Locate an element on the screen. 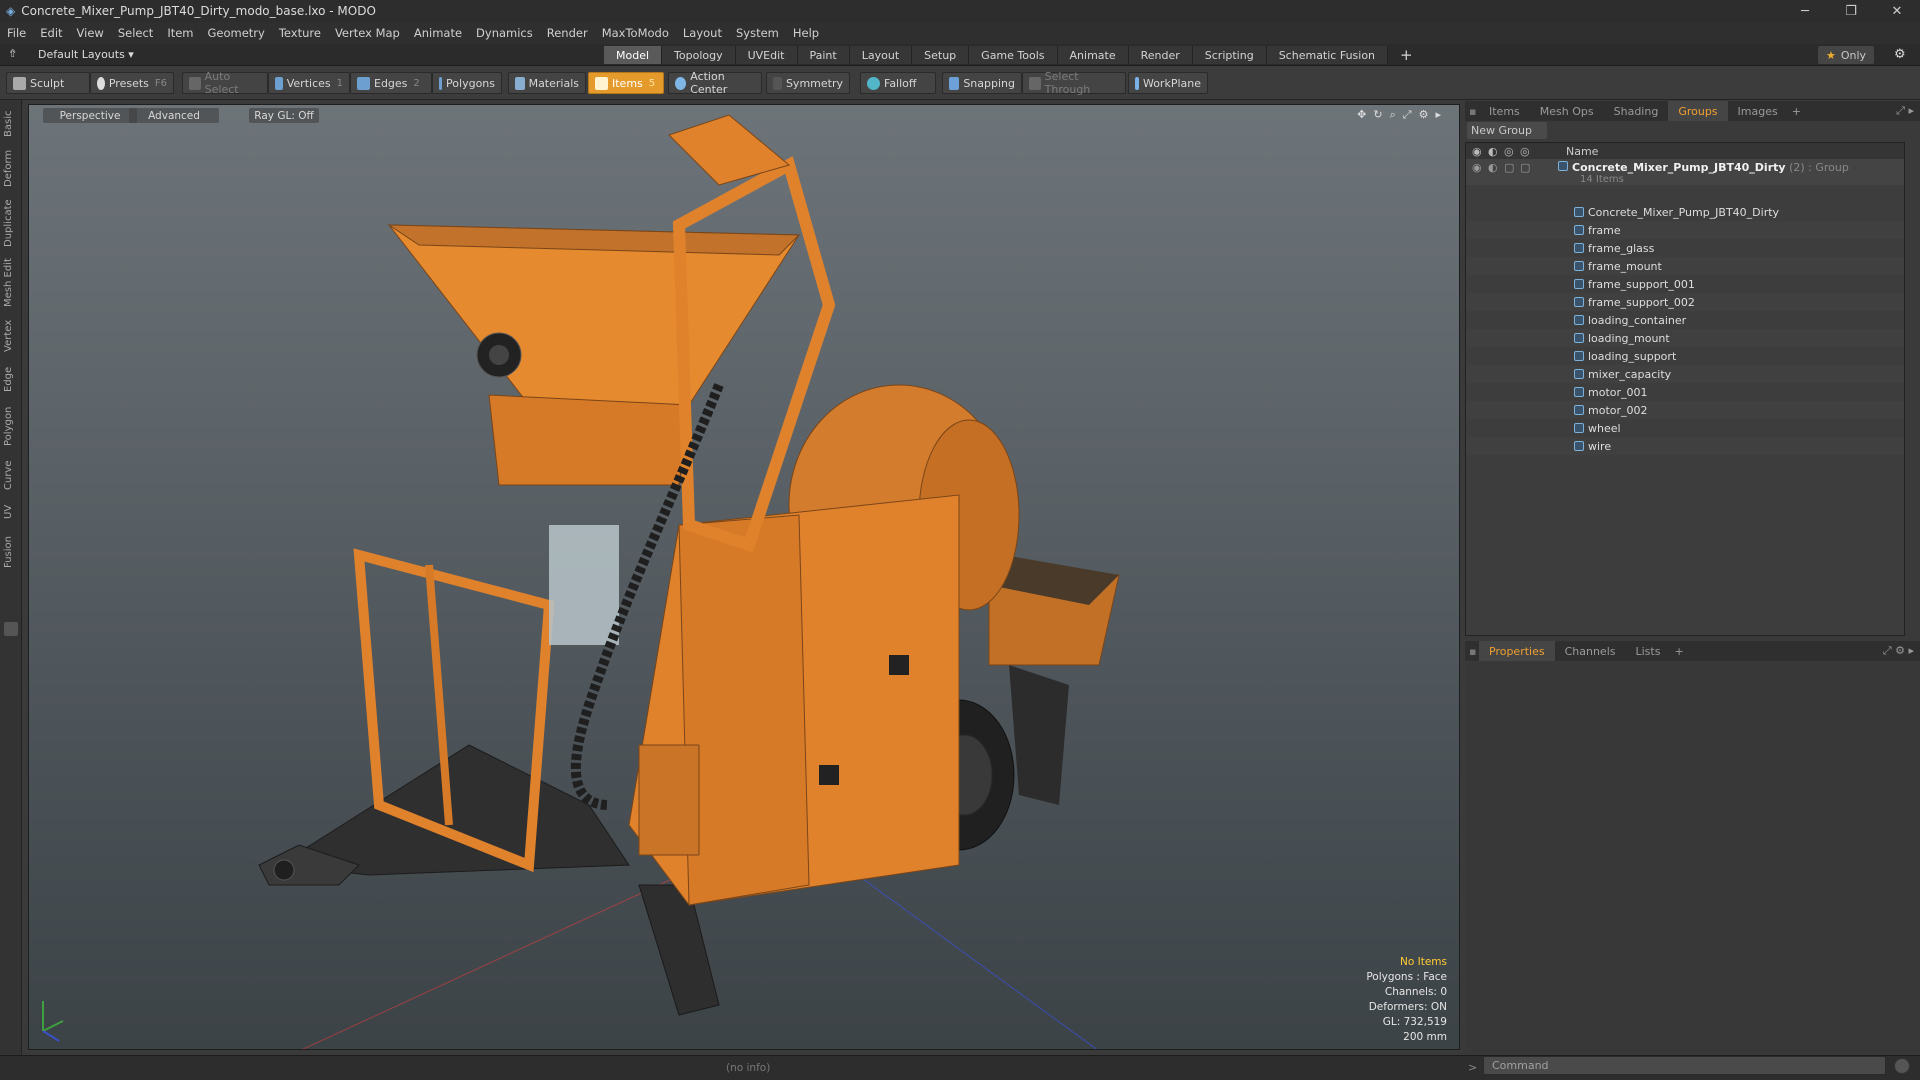  tab-shading: Shading is located at coordinates (1636, 111).